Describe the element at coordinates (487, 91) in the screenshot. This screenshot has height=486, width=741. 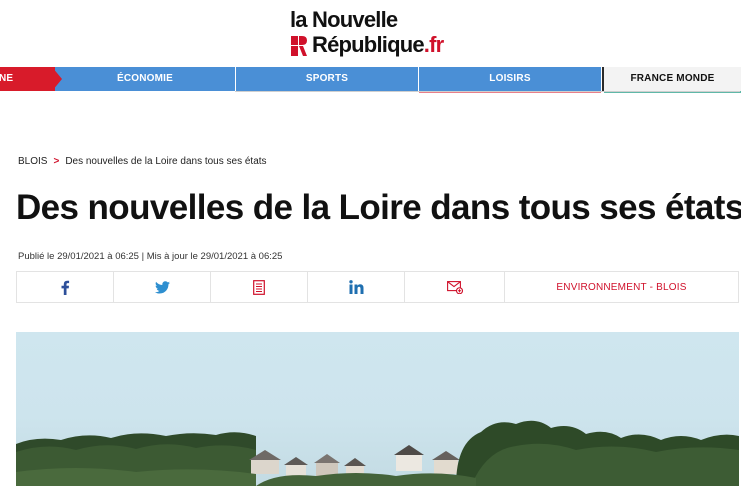
I see `nav-separator` at that location.